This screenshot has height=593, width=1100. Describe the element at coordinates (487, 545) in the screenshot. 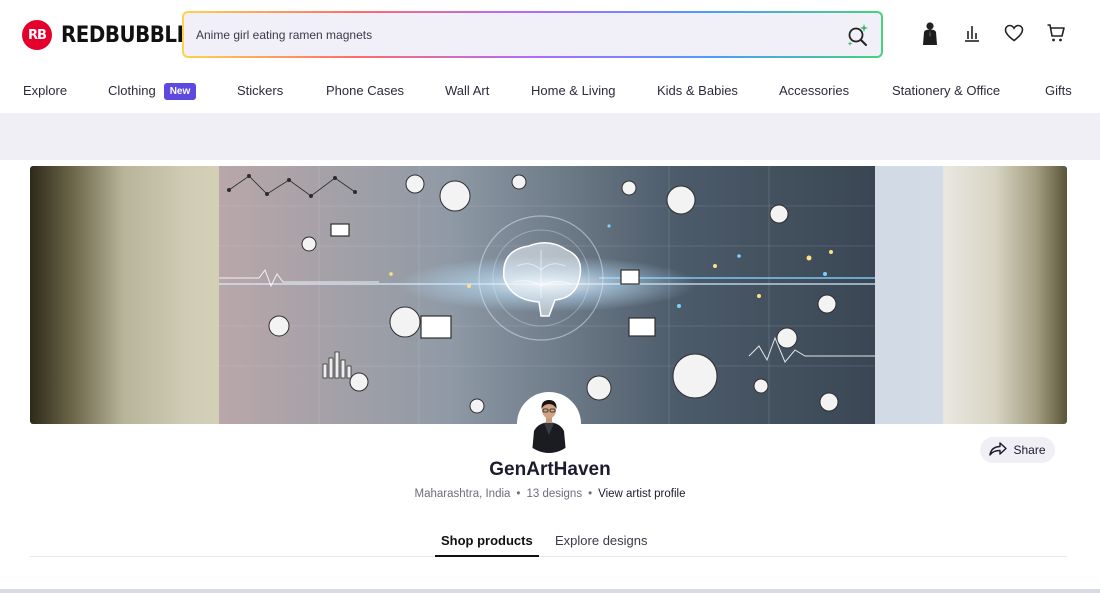

I see `tab-shop-products: Shop products` at that location.